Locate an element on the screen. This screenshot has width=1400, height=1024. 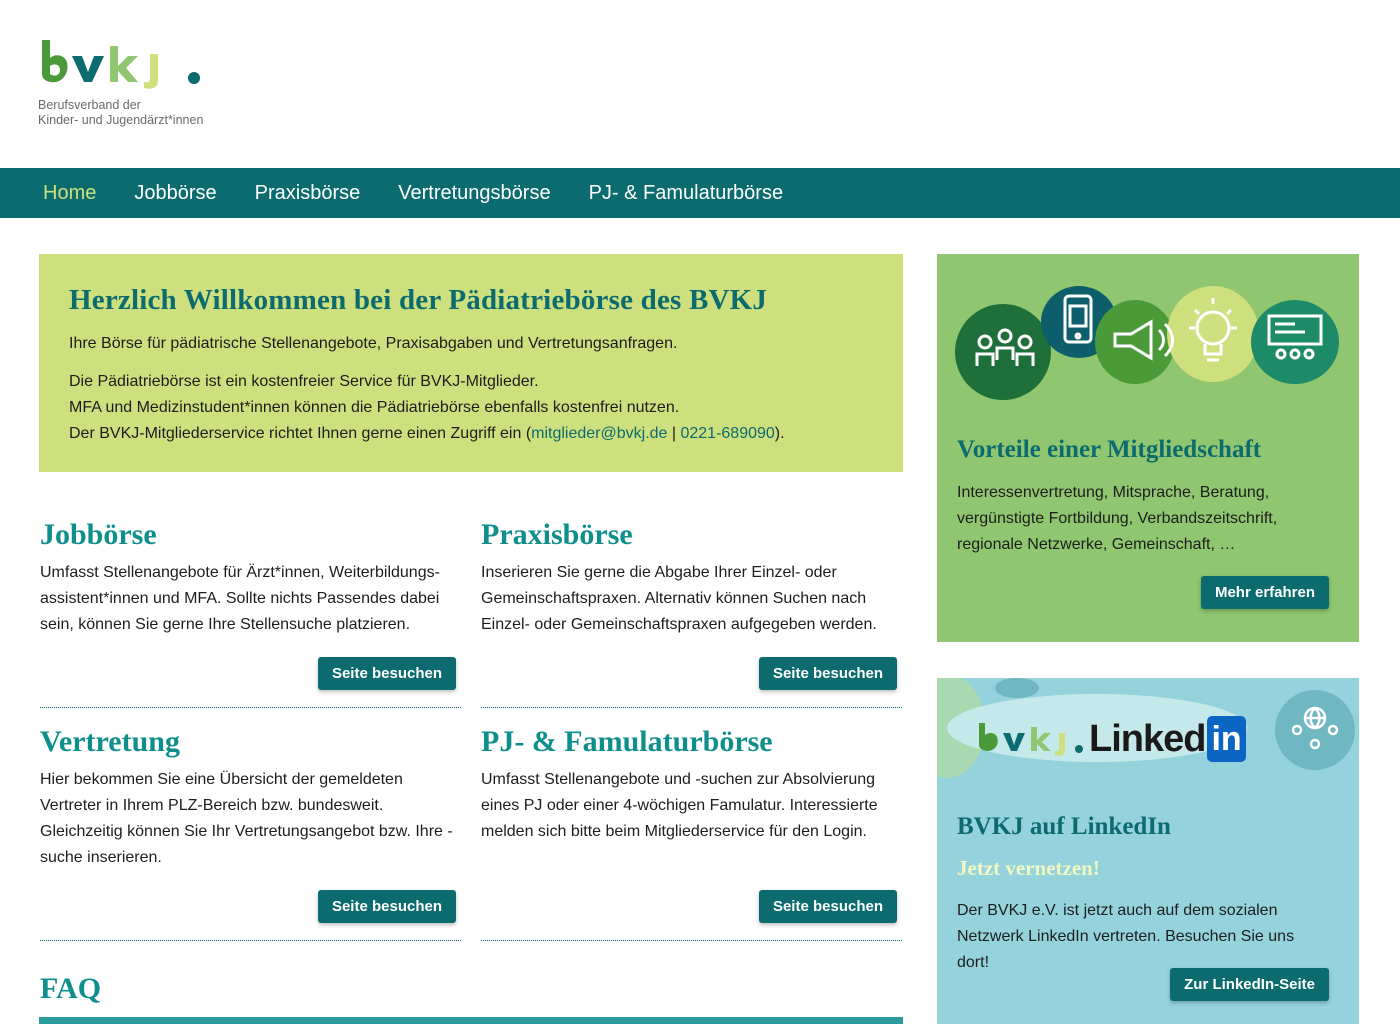
visit-vertretung-button: Seite besuchen is located at coordinates (386, 906).